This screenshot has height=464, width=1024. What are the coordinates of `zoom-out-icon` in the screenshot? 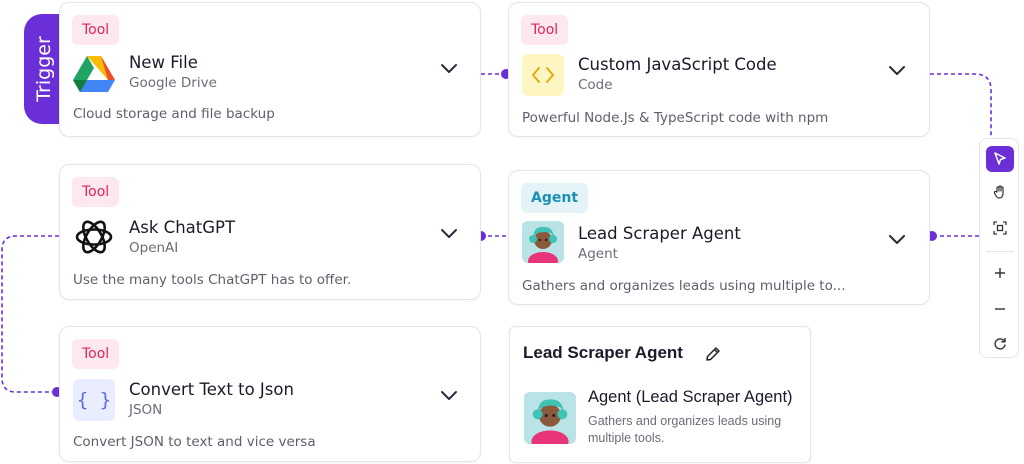 It's located at (1000, 309).